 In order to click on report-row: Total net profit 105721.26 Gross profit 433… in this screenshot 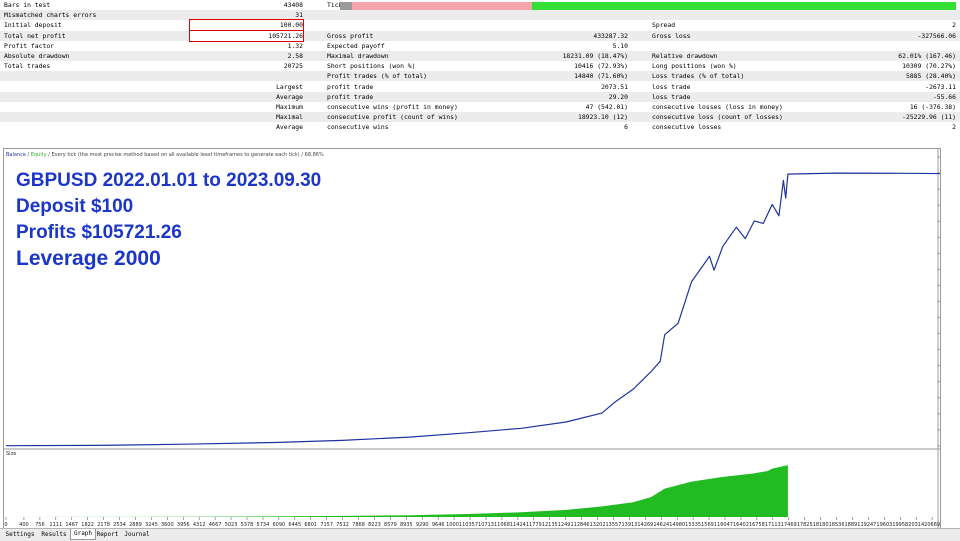, I will do `click(480, 35)`.